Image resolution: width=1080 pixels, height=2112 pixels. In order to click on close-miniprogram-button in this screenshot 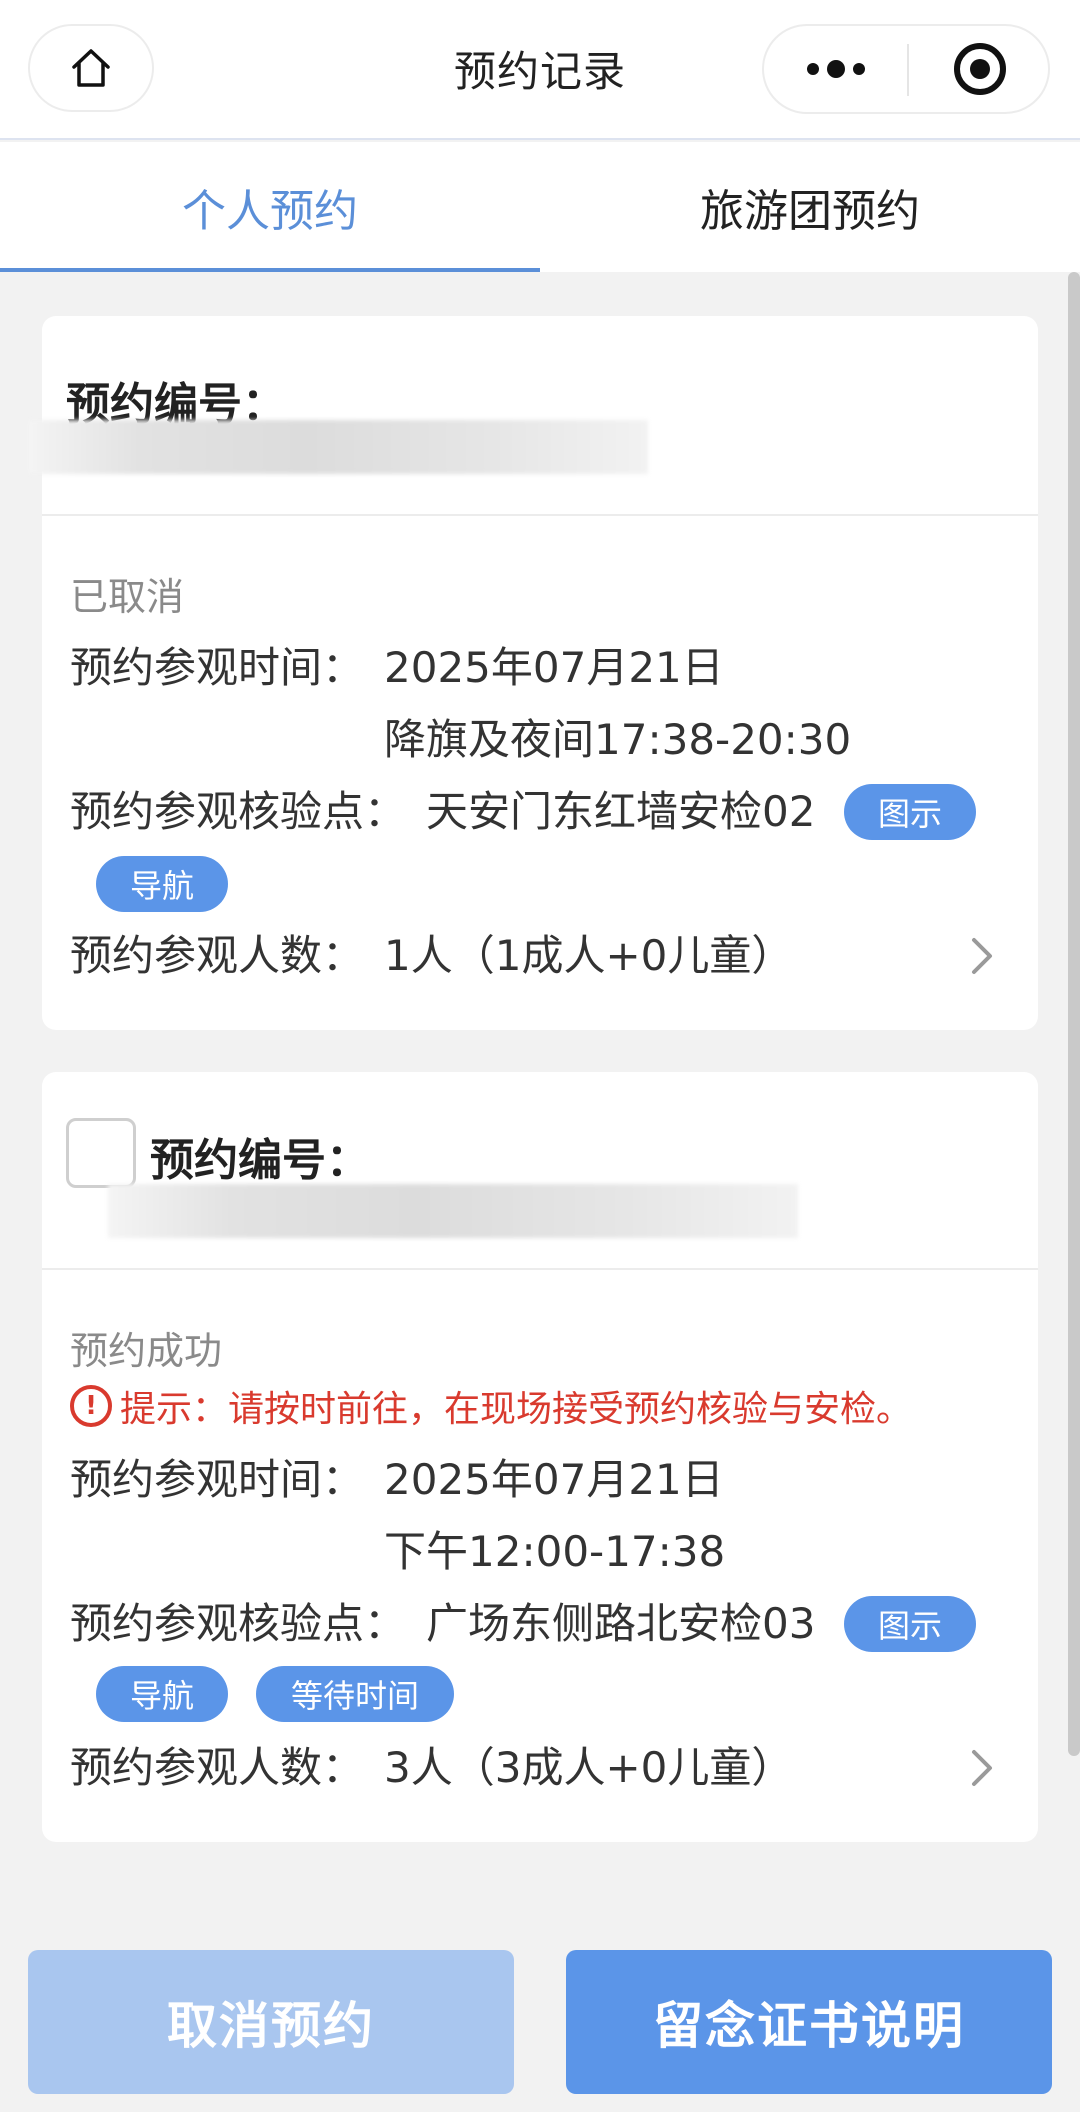, I will do `click(980, 69)`.